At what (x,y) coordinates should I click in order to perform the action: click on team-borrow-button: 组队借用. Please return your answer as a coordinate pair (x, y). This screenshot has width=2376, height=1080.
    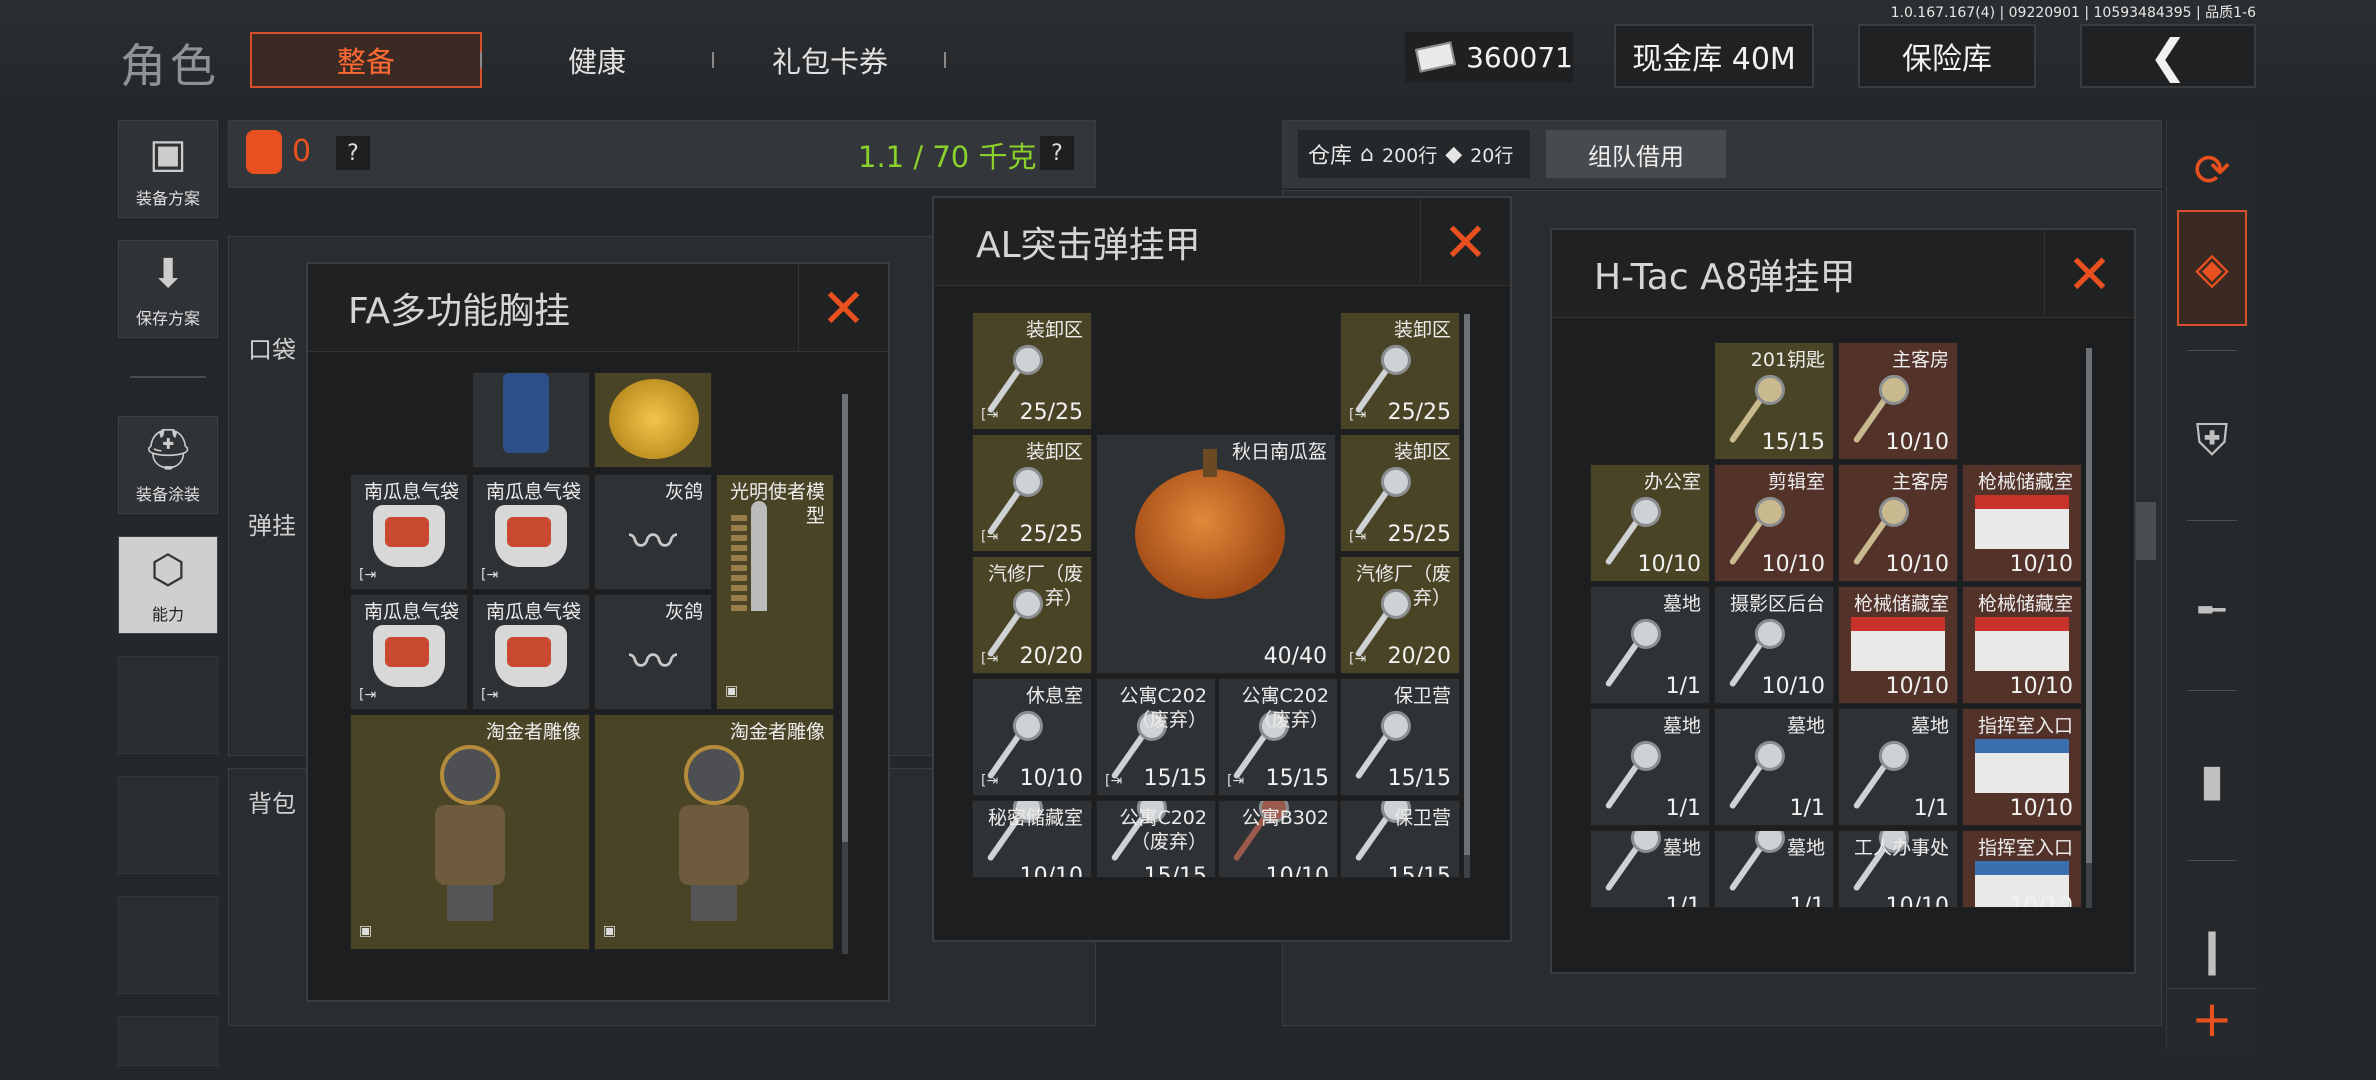
    Looking at the image, I should click on (1636, 154).